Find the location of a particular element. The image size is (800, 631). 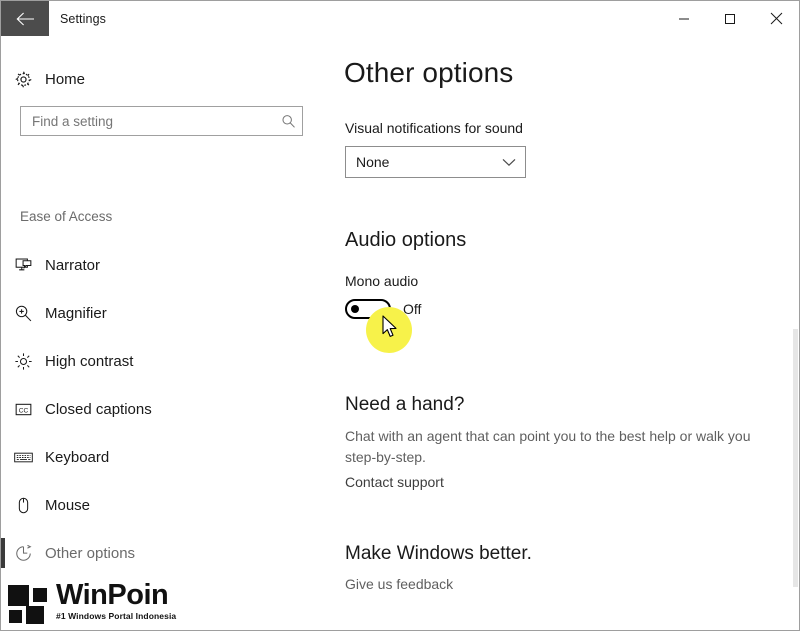

content-scrollbar is located at coordinates (795, 458).